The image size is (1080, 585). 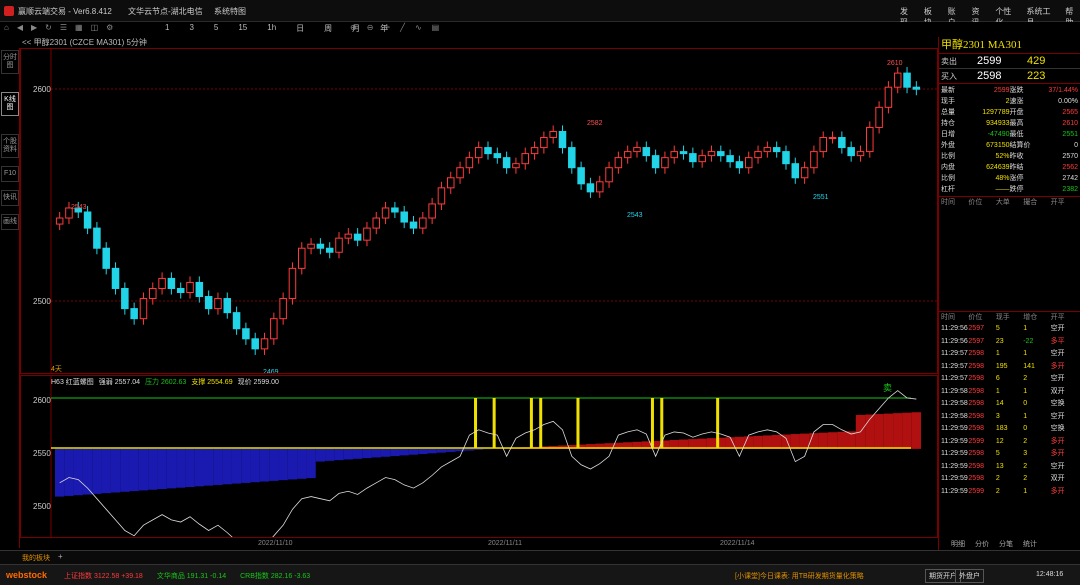 What do you see at coordinates (1009, 354) in the screenshot?
I see `tick-row: 11:29:57 2598 1 1 空开` at bounding box center [1009, 354].